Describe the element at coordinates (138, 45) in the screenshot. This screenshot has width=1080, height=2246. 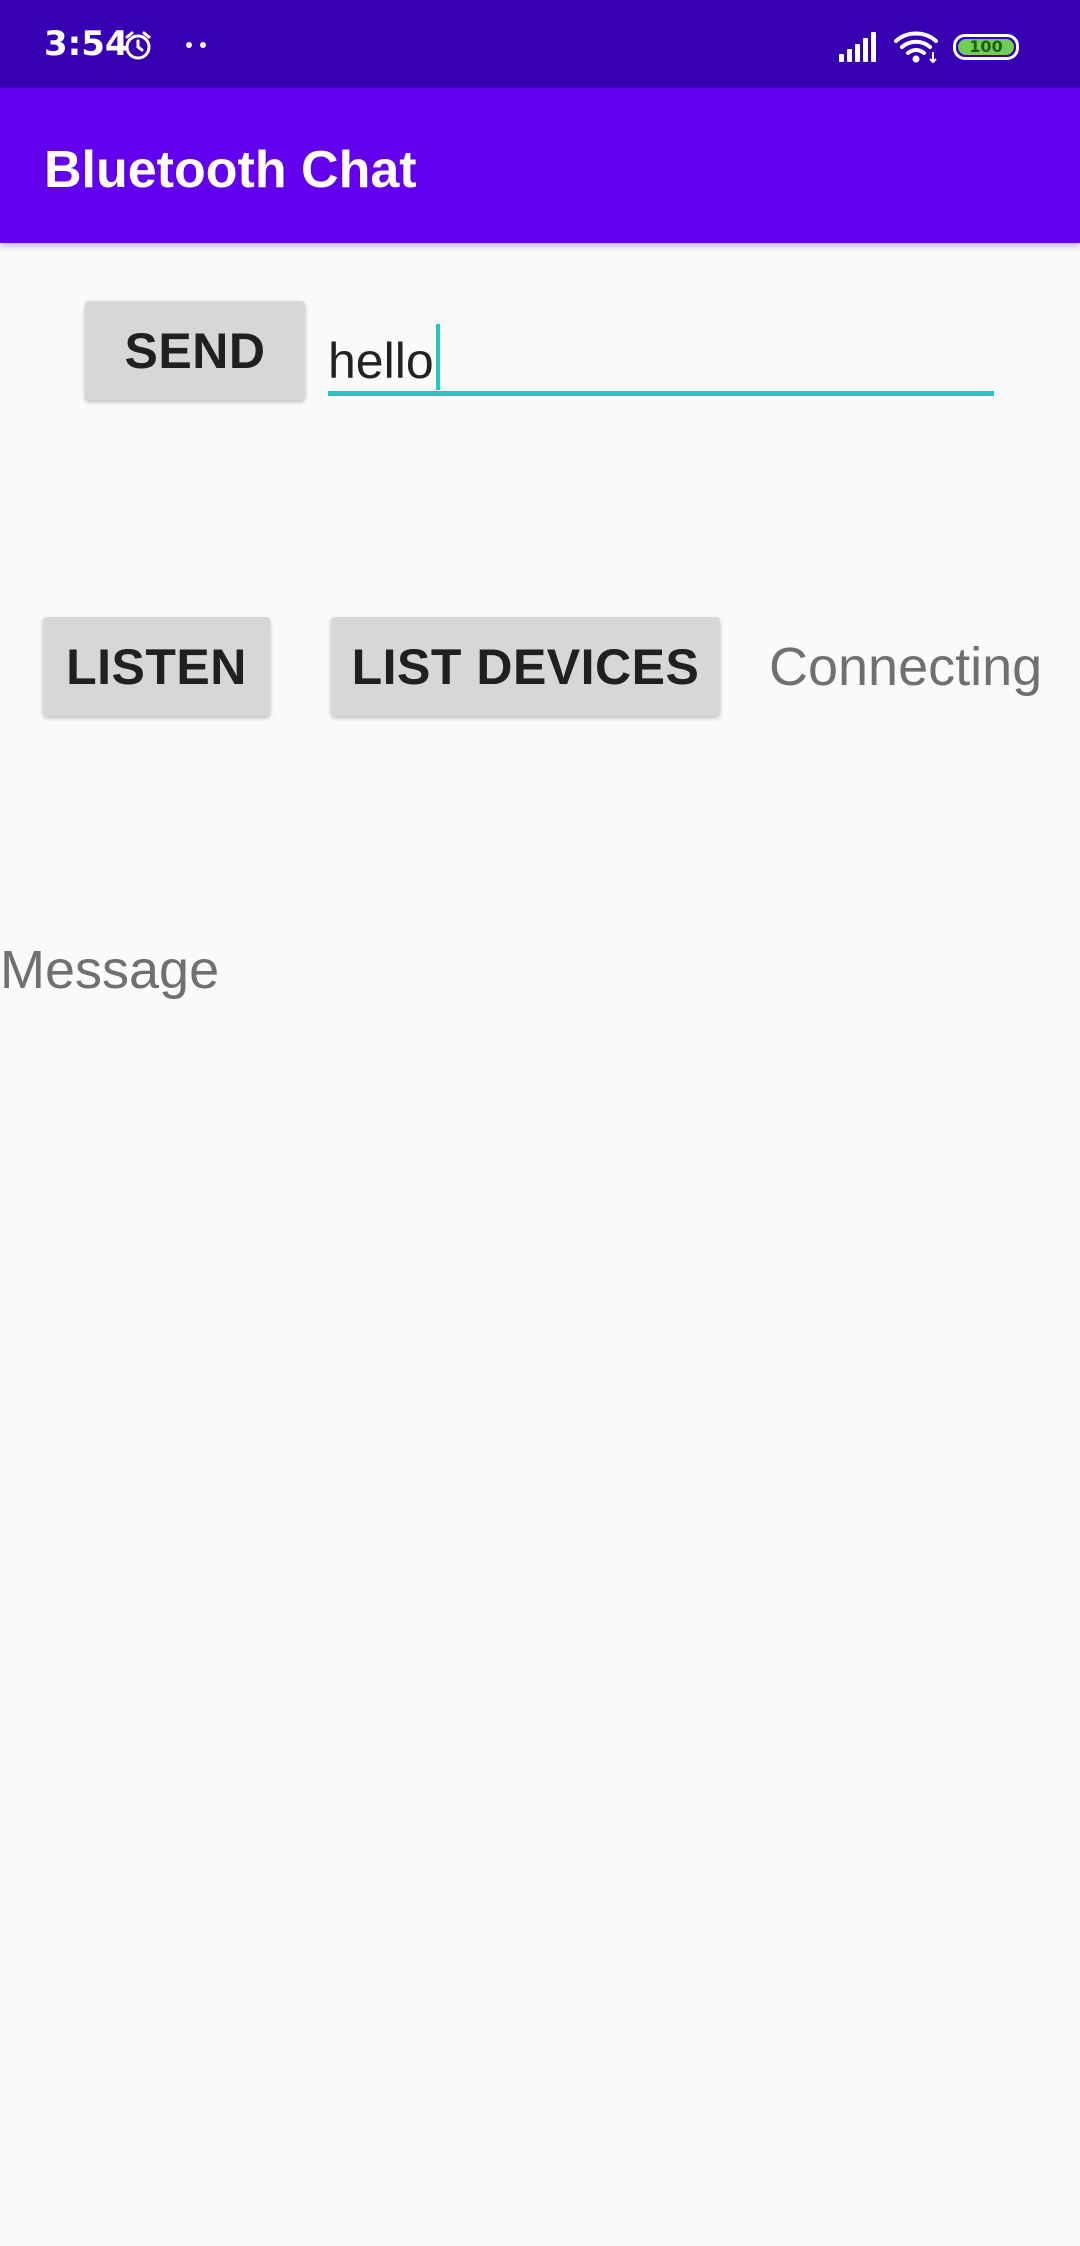
I see `alarm-clock-icon` at that location.